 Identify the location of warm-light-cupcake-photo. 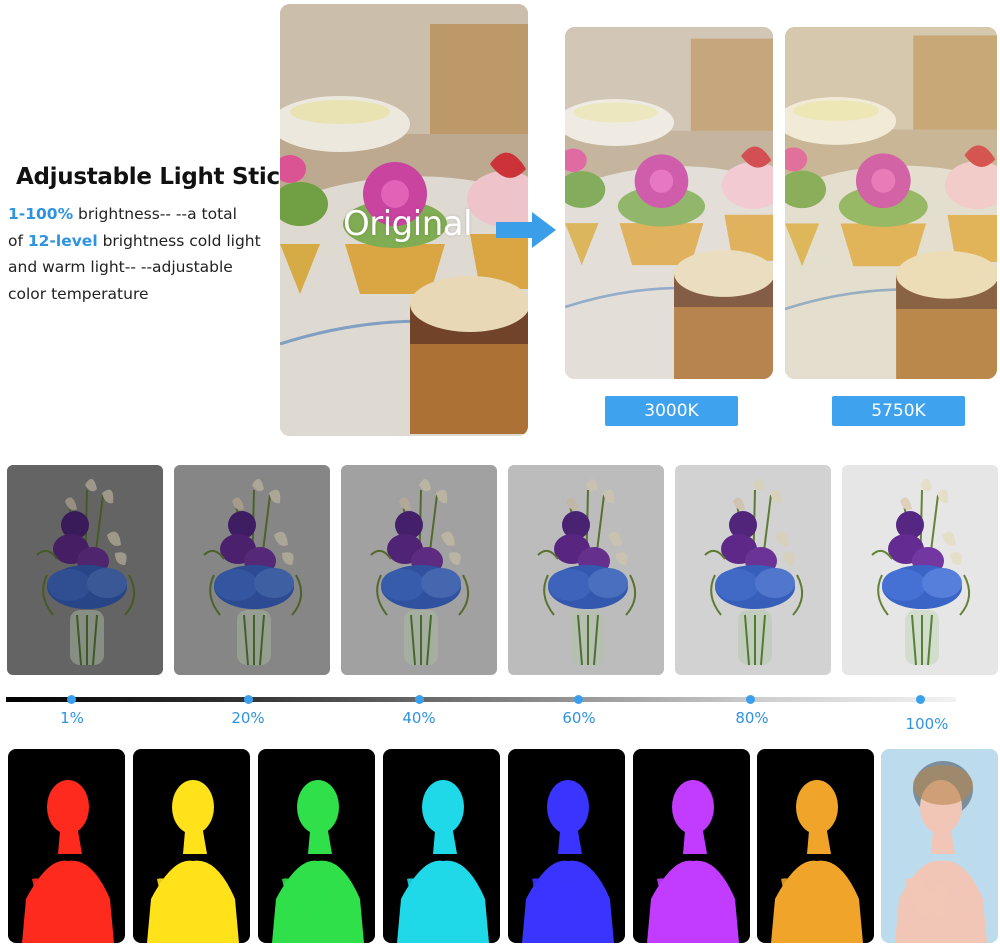
(669, 203).